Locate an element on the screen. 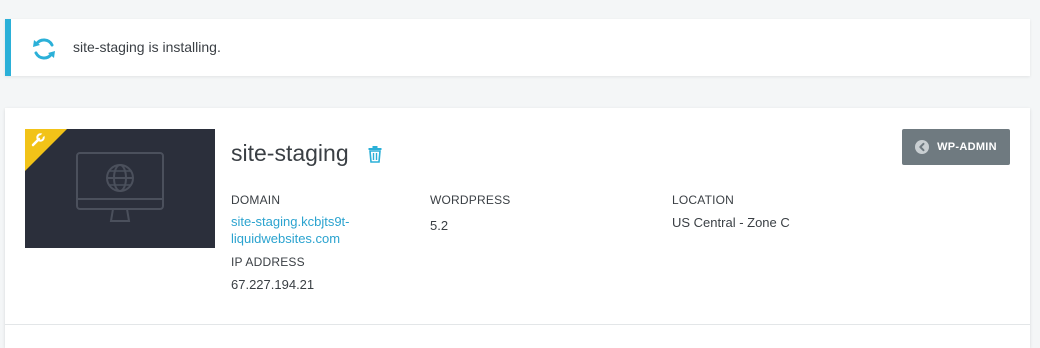  wrench-icon is located at coordinates (38, 140).